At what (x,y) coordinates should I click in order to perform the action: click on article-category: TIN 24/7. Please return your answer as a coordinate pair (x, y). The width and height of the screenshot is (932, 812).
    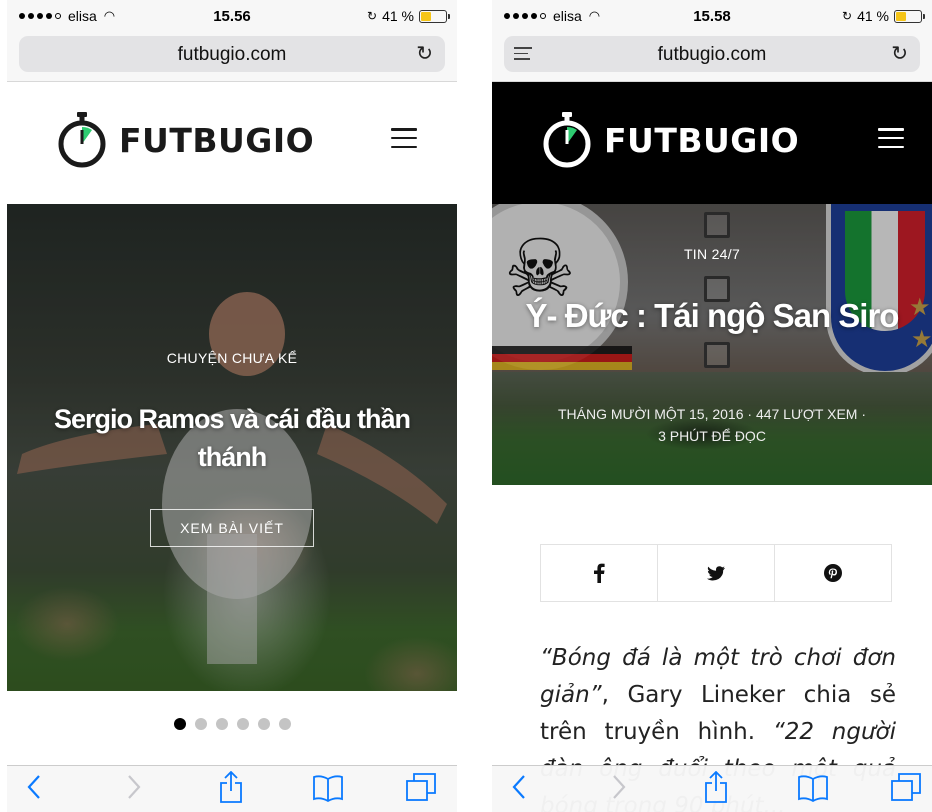
    Looking at the image, I should click on (712, 254).